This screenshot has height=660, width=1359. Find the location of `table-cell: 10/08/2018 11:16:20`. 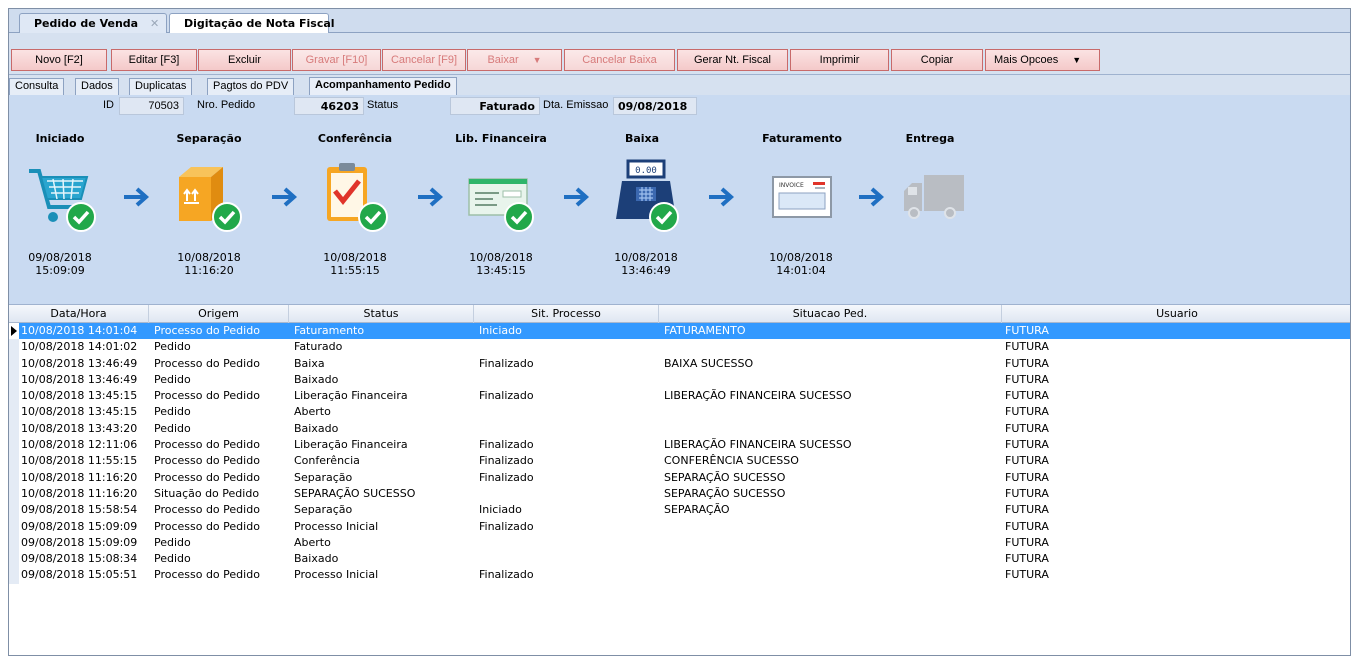

table-cell: 10/08/2018 11:16:20 is located at coordinates (79, 493).